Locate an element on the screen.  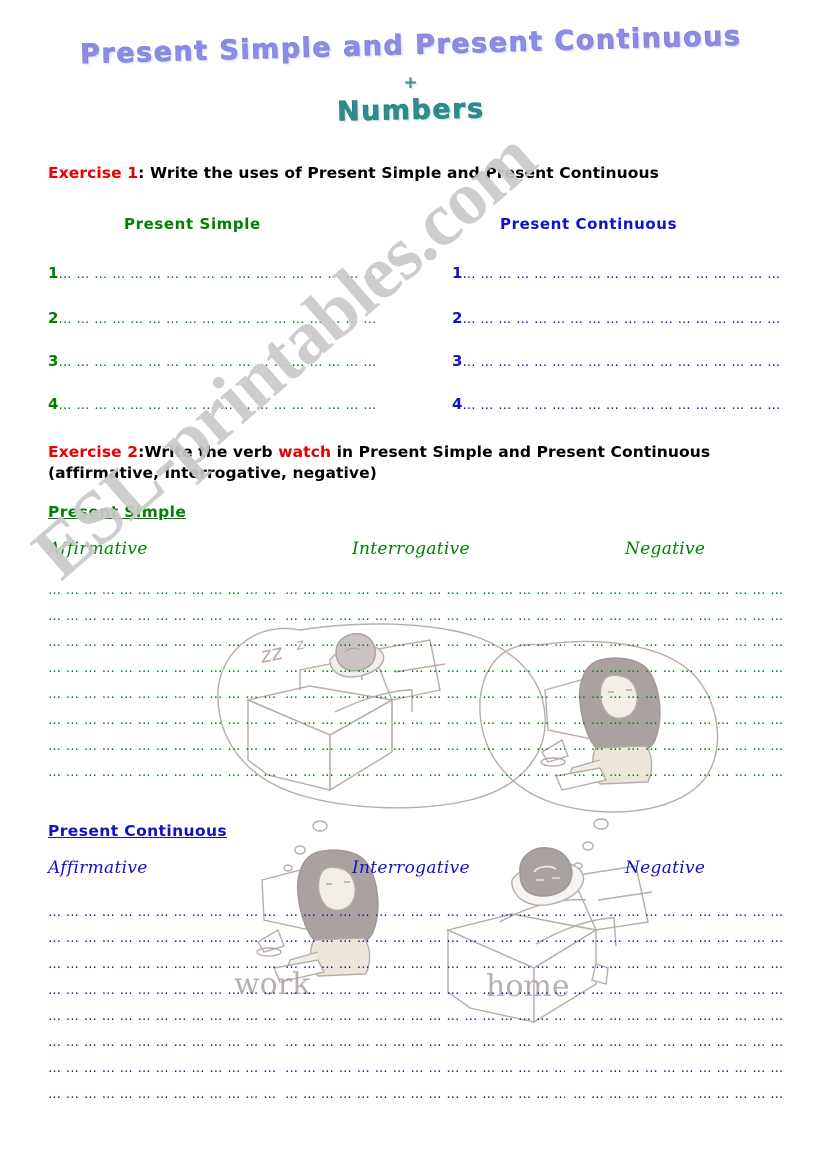
present-simple-column-negative: Negative is located at coordinates (665, 549).